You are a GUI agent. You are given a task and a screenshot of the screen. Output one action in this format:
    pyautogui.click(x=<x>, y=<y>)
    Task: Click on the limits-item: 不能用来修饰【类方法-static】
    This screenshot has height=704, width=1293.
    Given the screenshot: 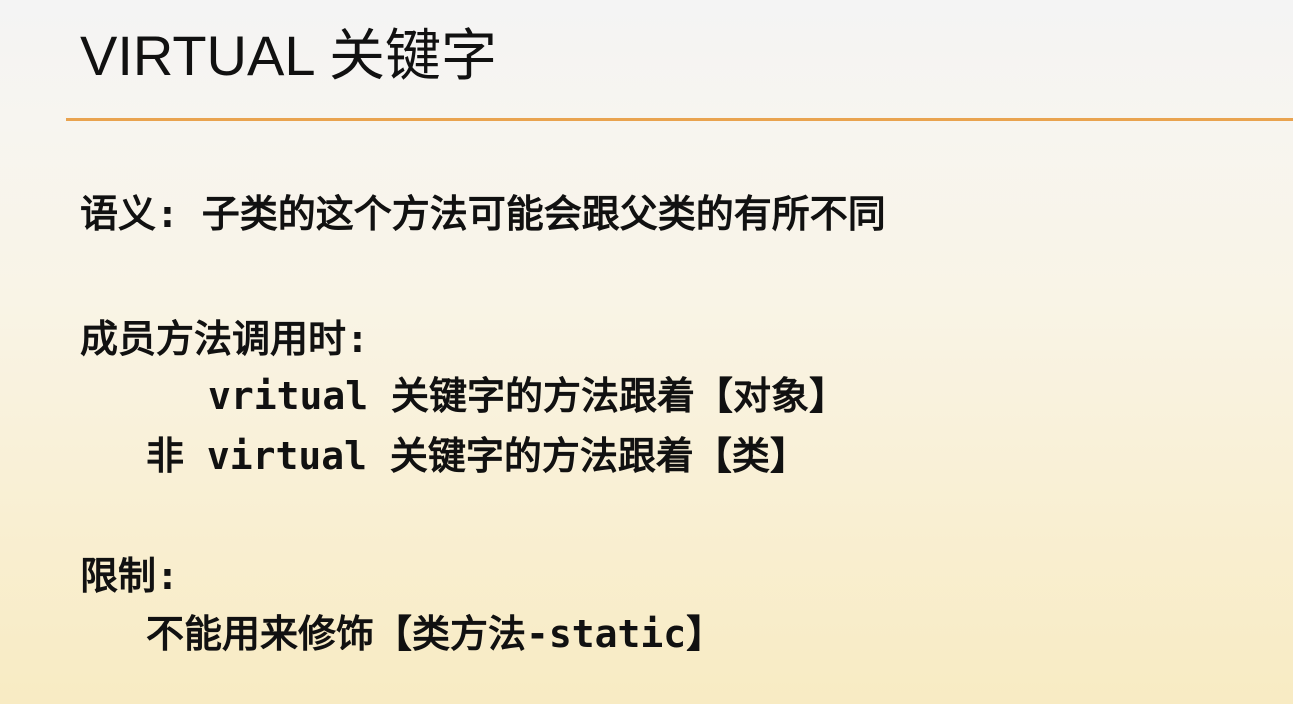 What is the action you would take?
    pyautogui.click(x=435, y=634)
    